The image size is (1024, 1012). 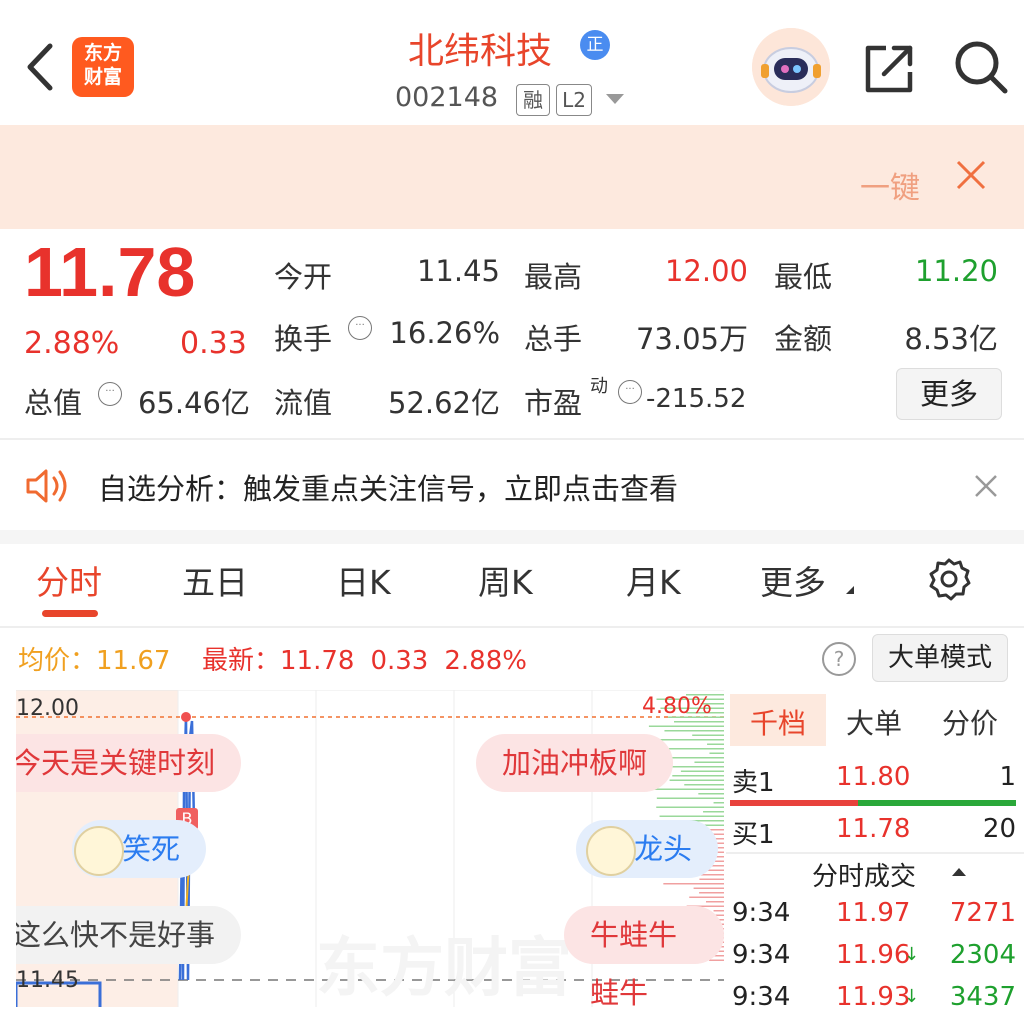 I want to click on avg-value: 11.67, so click(x=133, y=661).